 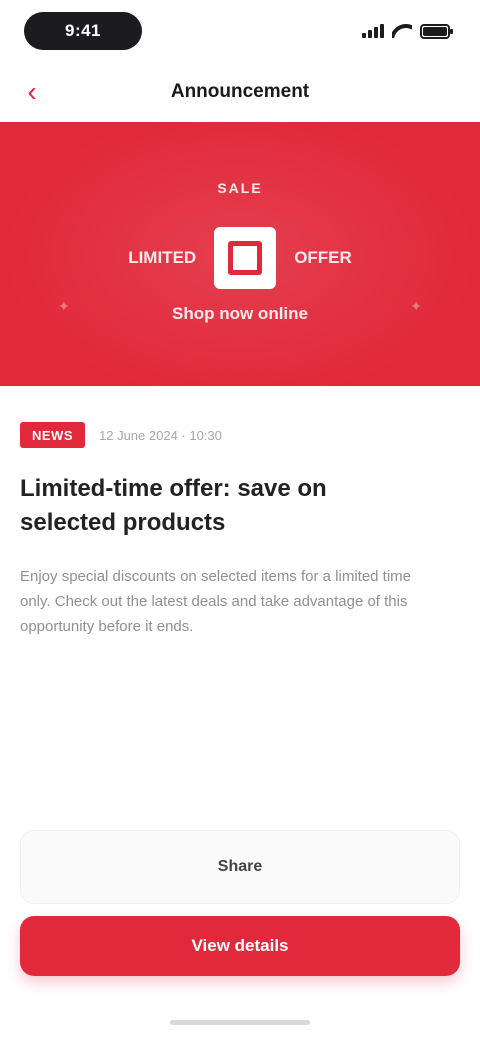 I want to click on hero-side-right: OFFER, so click(x=323, y=257).